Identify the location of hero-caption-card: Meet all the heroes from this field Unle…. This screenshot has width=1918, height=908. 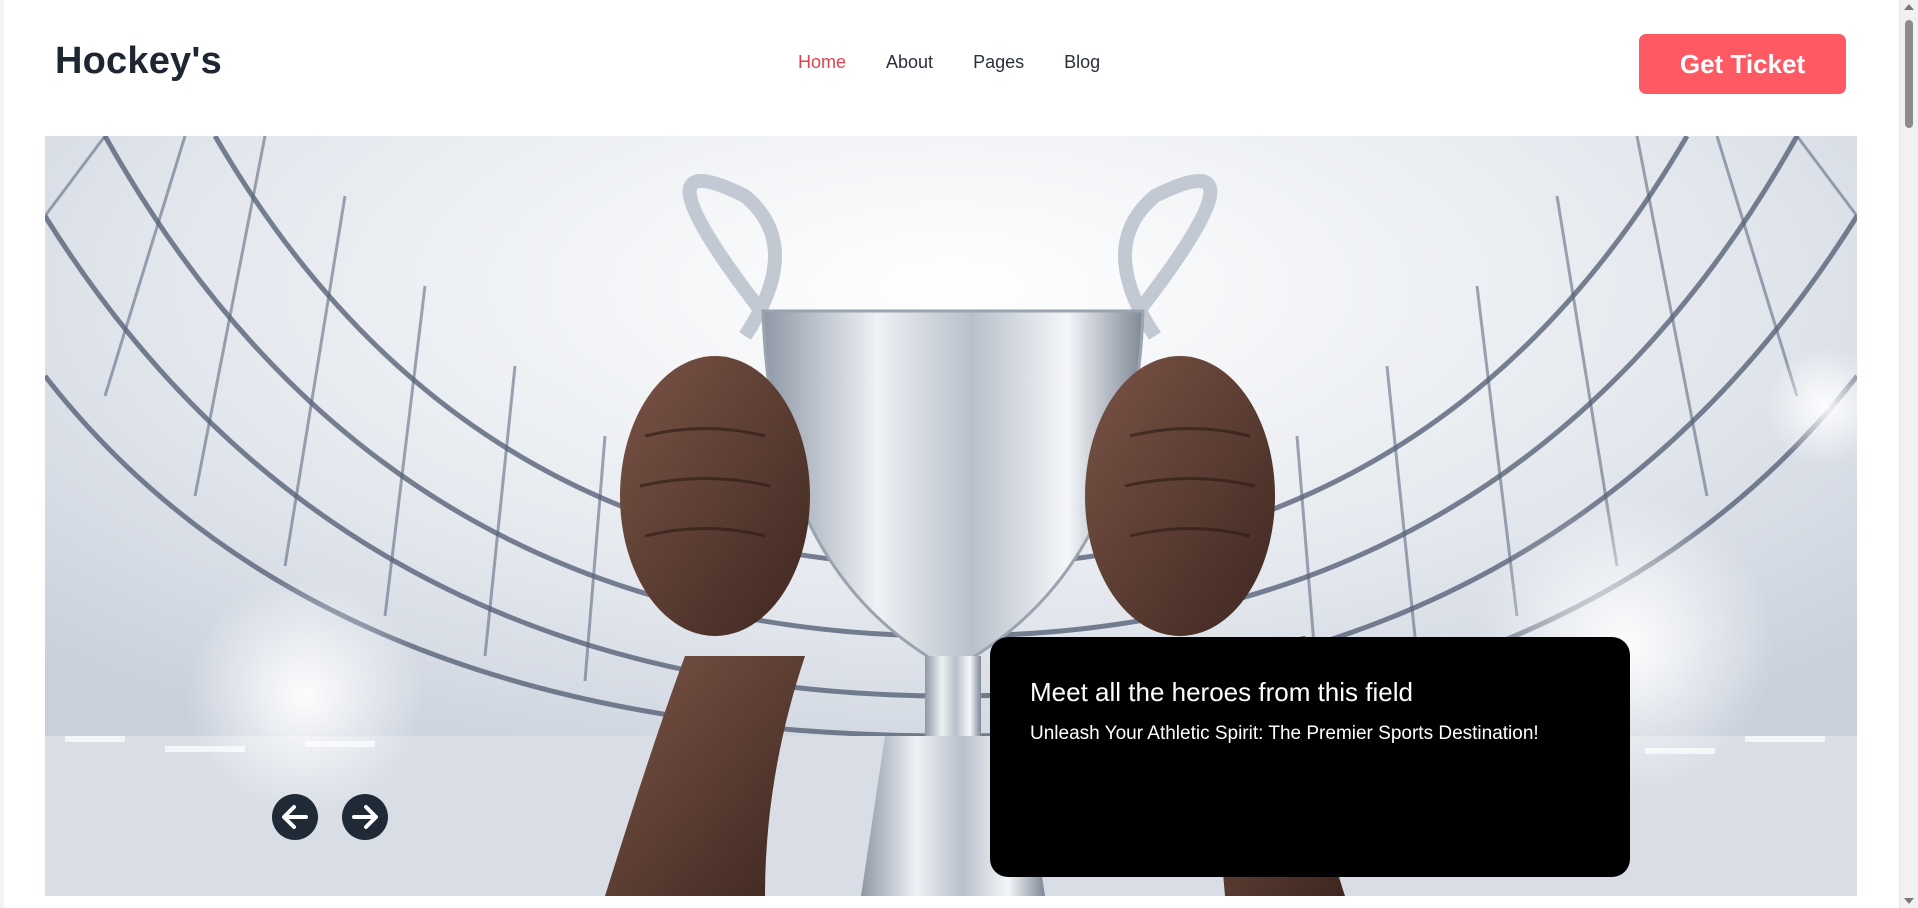
(1310, 757).